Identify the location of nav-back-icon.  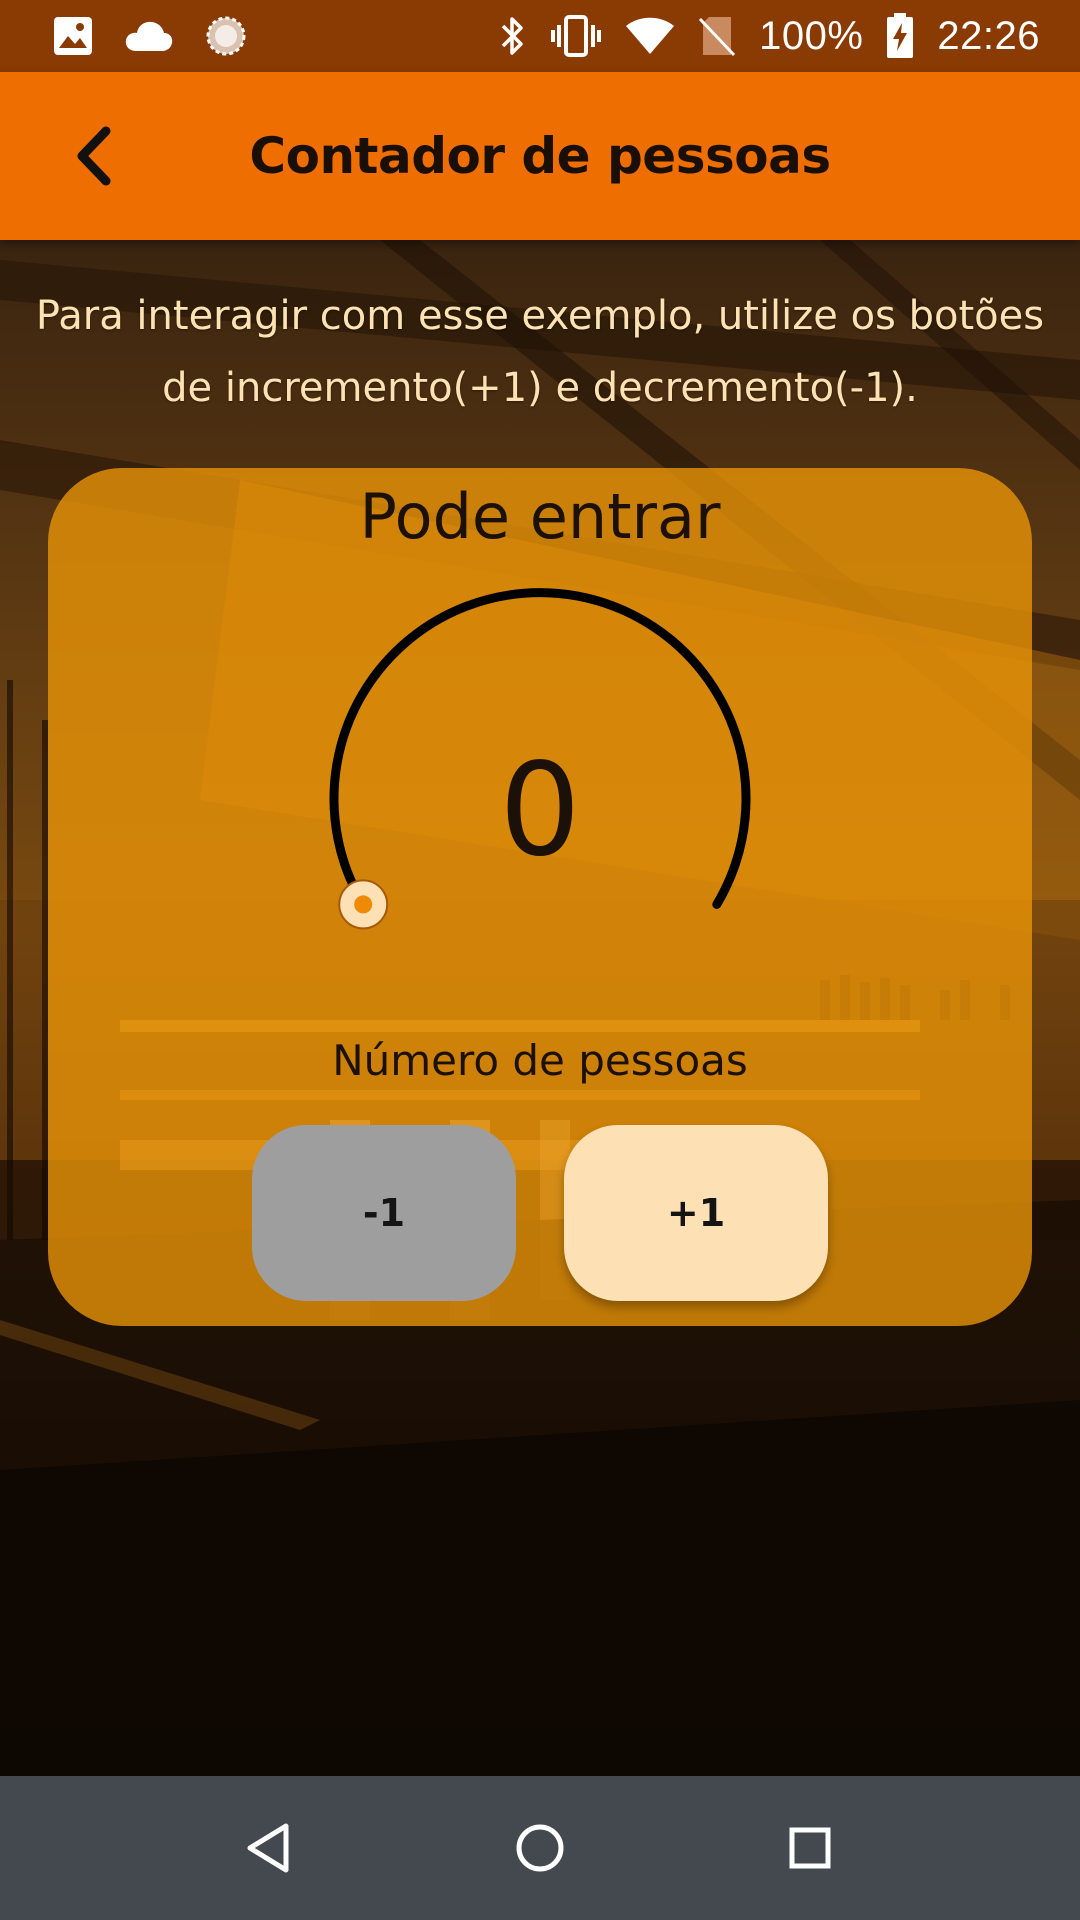
(268, 1848).